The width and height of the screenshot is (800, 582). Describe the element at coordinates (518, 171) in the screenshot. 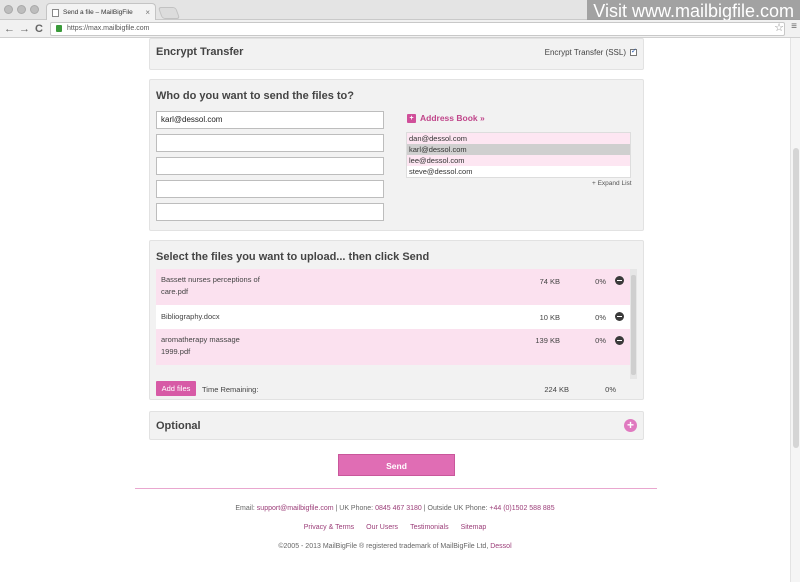

I see `address-book-item: steve@dessol.com` at that location.